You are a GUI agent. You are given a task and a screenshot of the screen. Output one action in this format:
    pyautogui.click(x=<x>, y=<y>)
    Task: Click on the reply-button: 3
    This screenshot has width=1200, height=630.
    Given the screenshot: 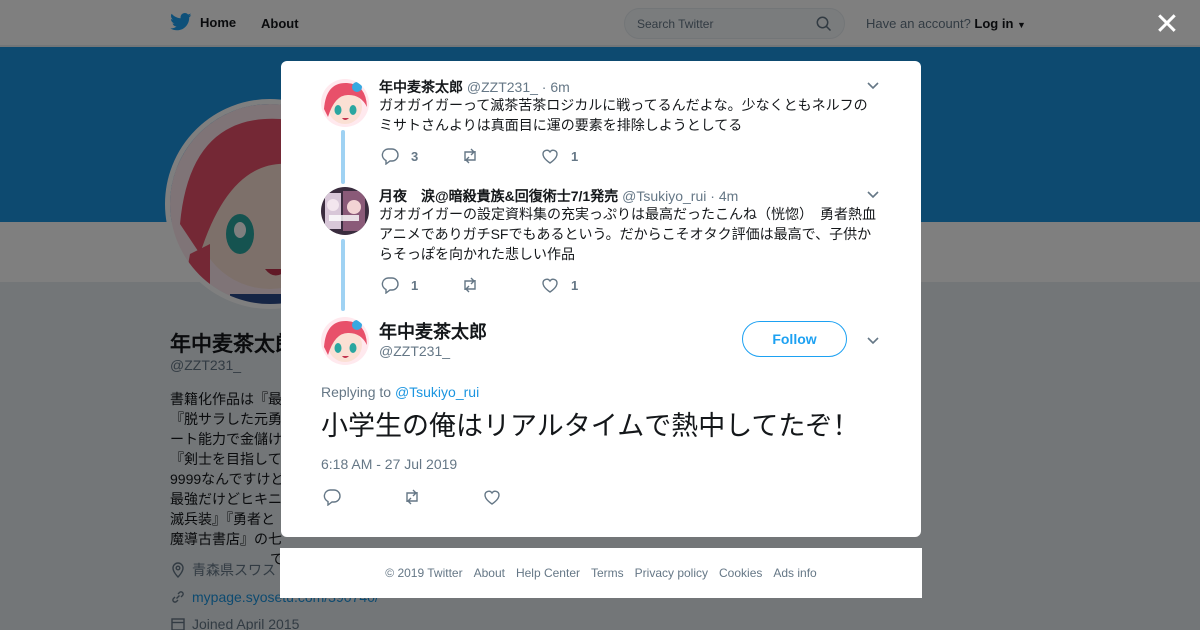 What is the action you would take?
    pyautogui.click(x=421, y=156)
    